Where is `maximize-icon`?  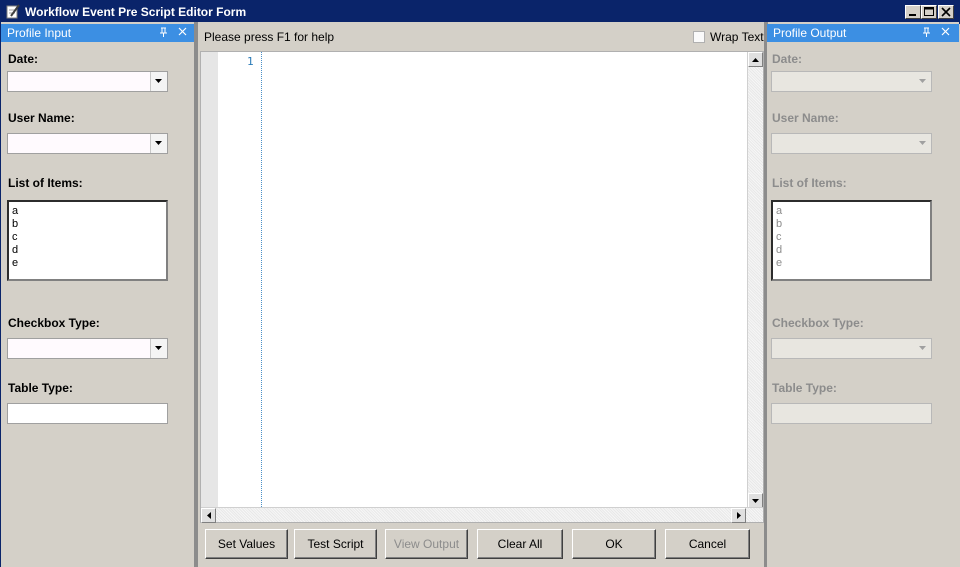 maximize-icon is located at coordinates (929, 12).